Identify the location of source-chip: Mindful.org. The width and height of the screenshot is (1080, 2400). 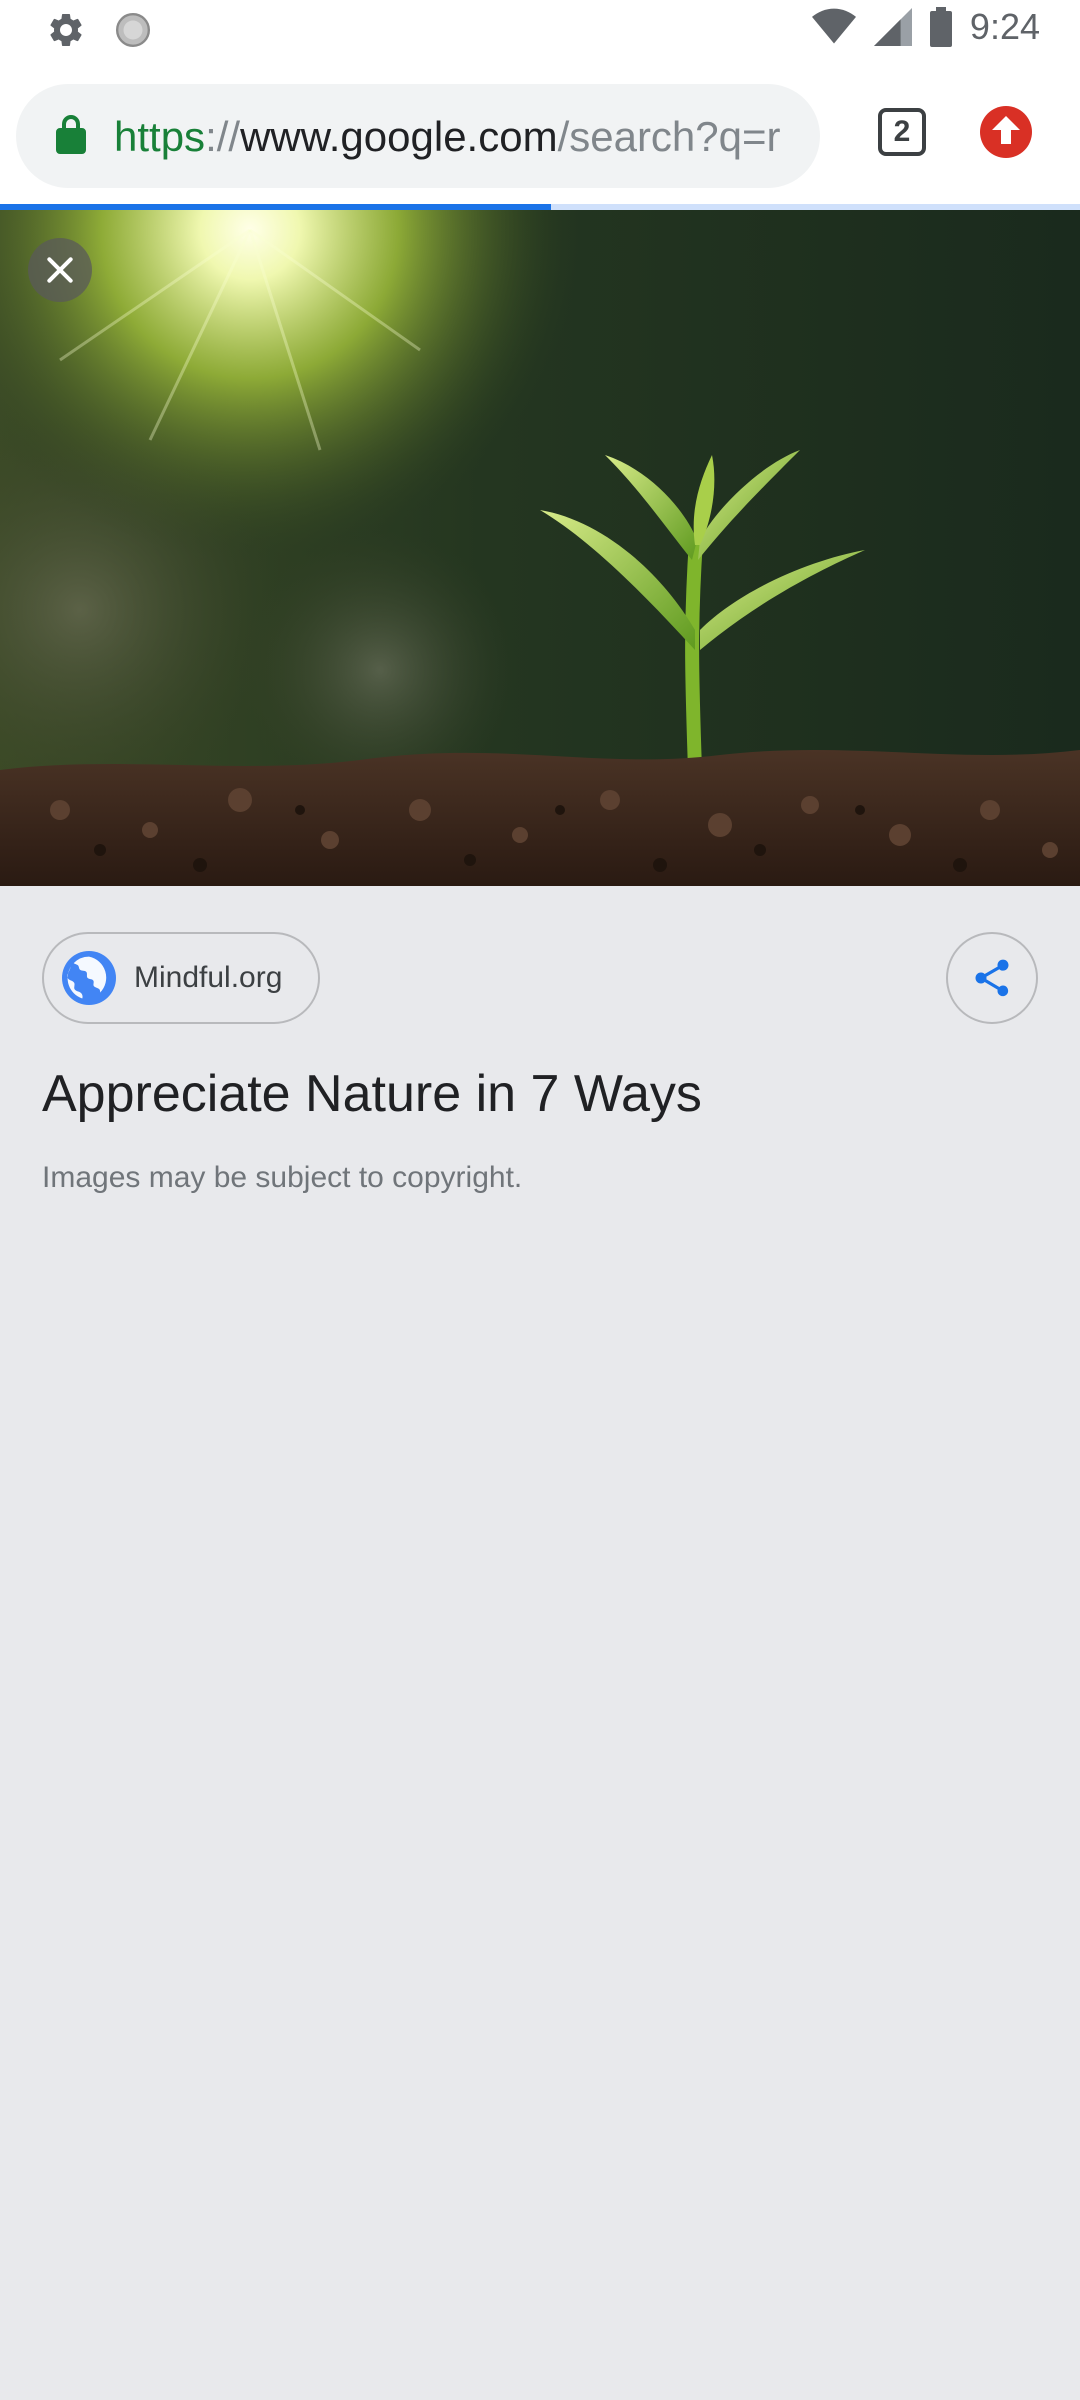
(181, 978).